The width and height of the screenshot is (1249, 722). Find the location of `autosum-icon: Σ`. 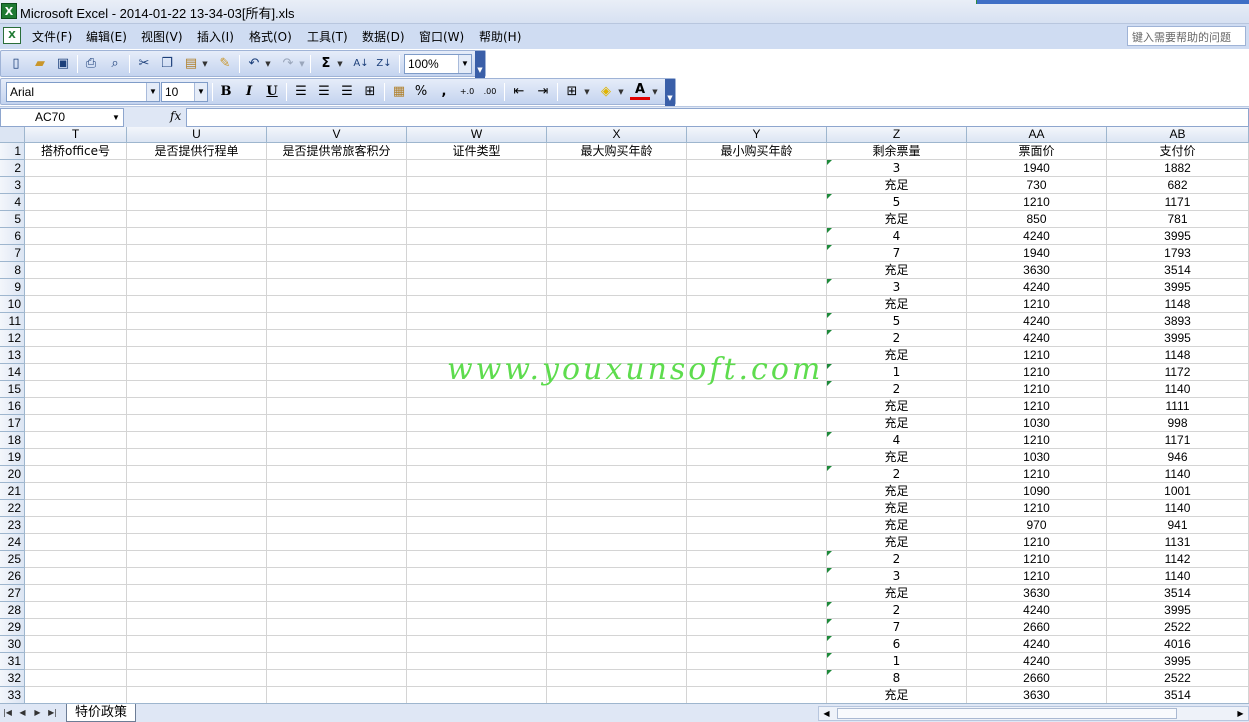

autosum-icon: Σ is located at coordinates (326, 64).